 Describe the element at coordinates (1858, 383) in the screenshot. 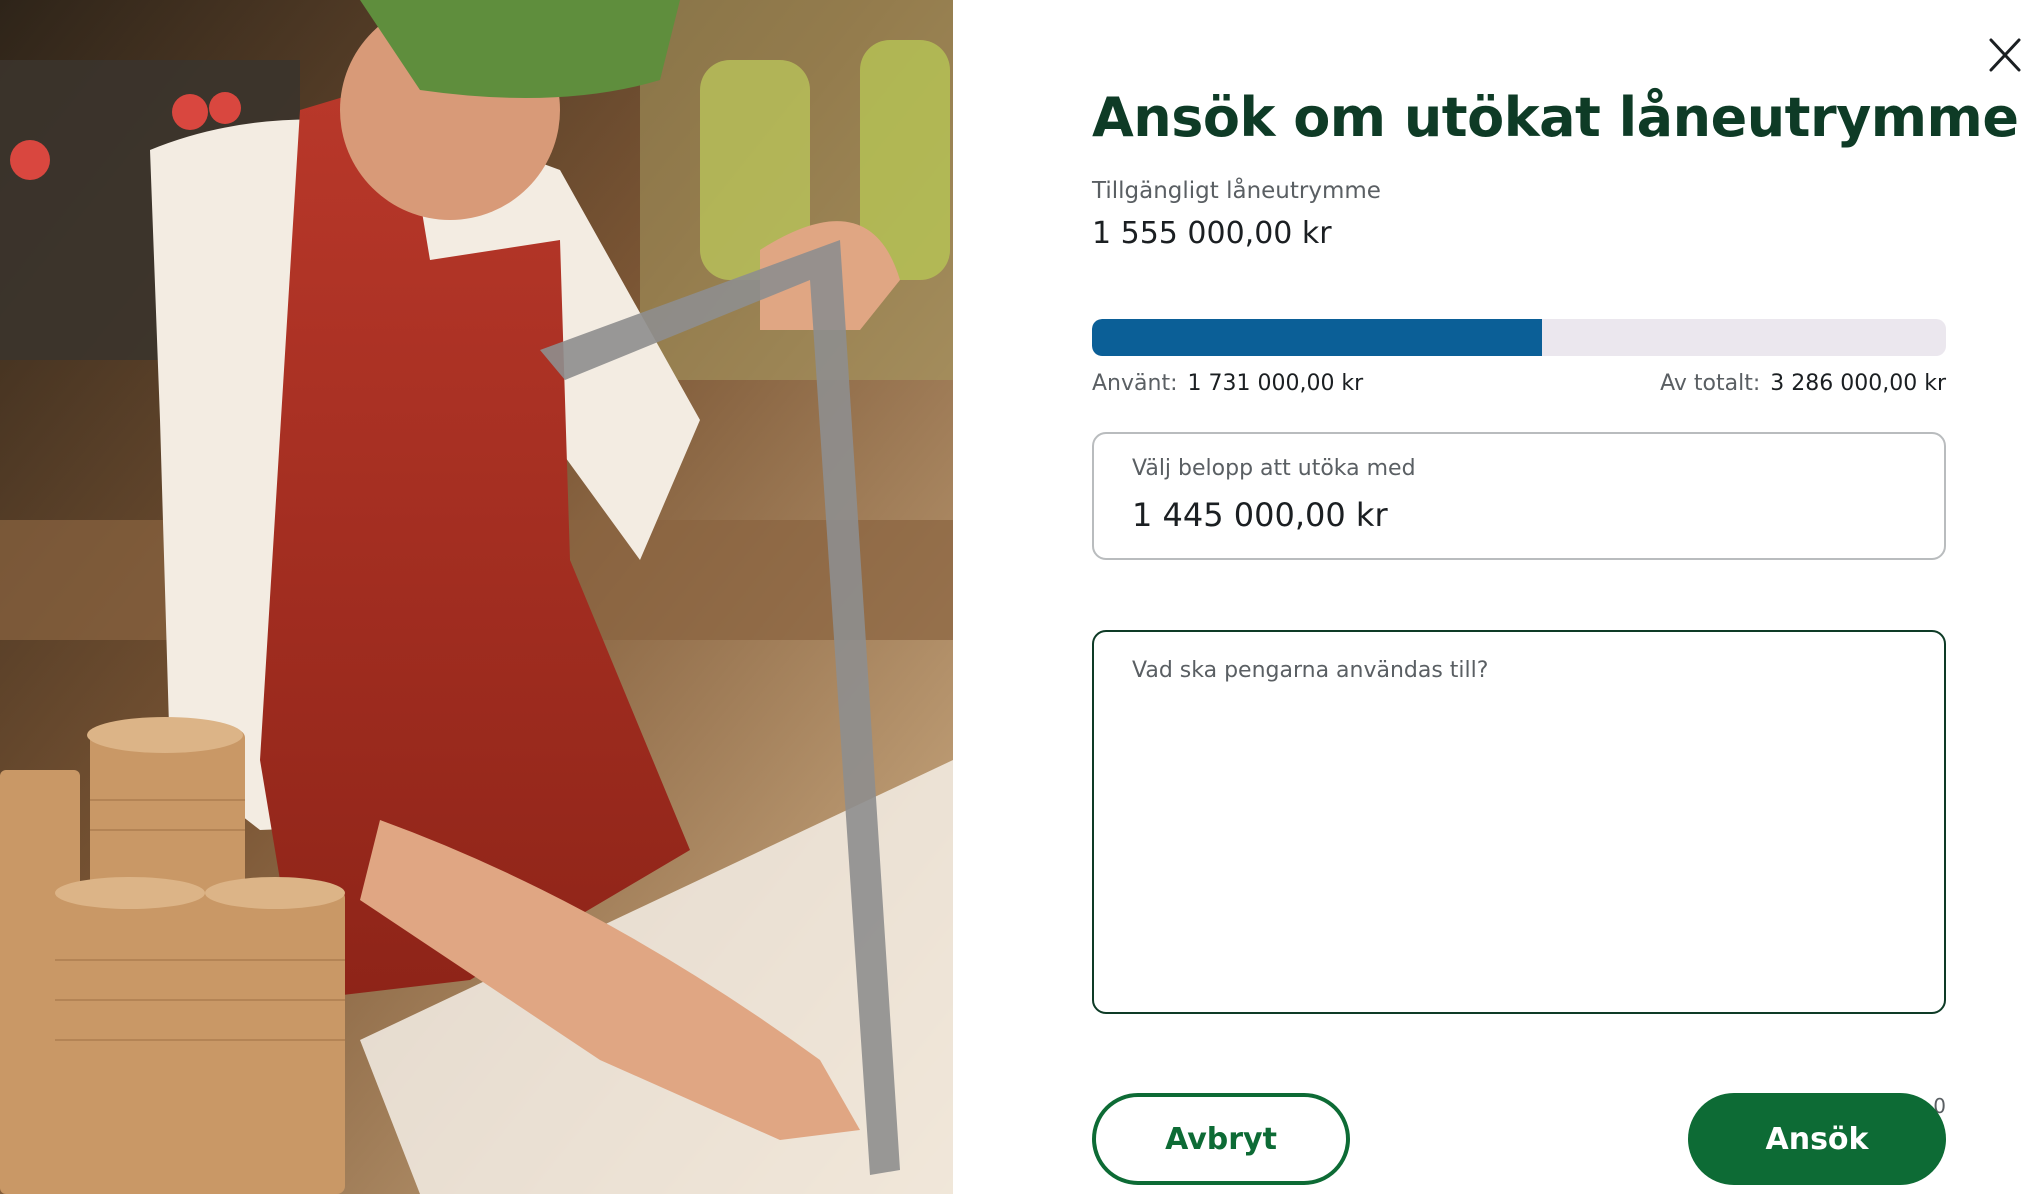

I see `total-value: 3 286 000,00 kr` at that location.